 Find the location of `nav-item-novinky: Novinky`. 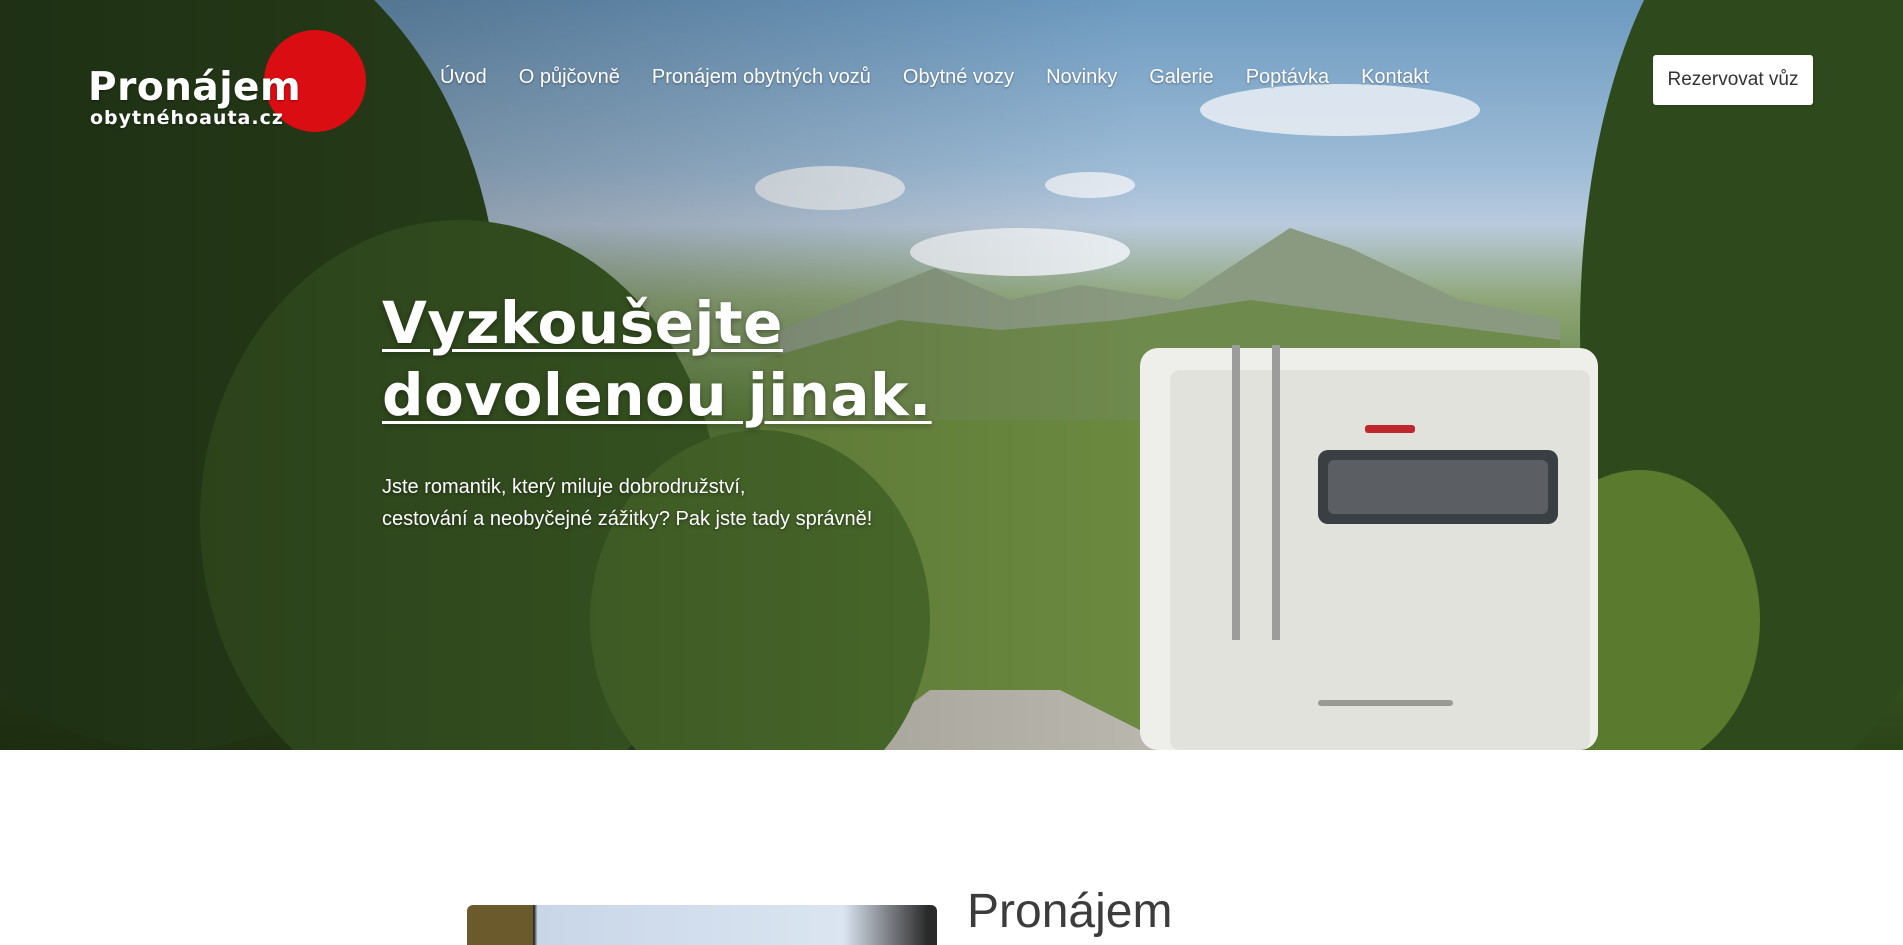

nav-item-novinky: Novinky is located at coordinates (1081, 77).